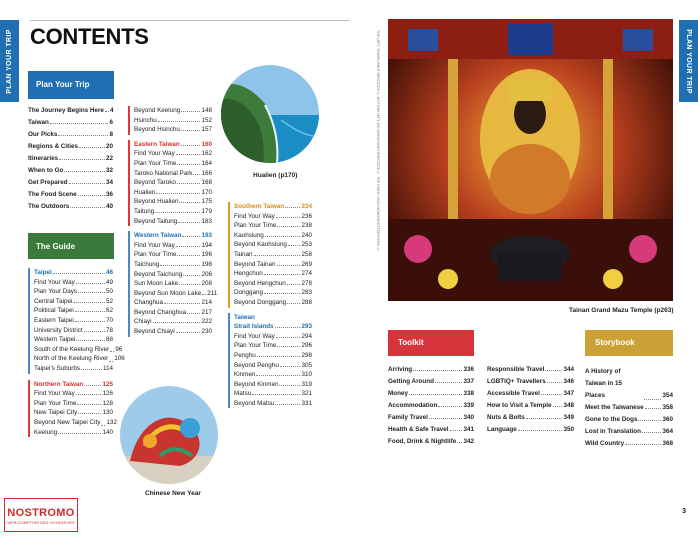  I want to click on toc-entry-label: Hualien, so click(145, 192).